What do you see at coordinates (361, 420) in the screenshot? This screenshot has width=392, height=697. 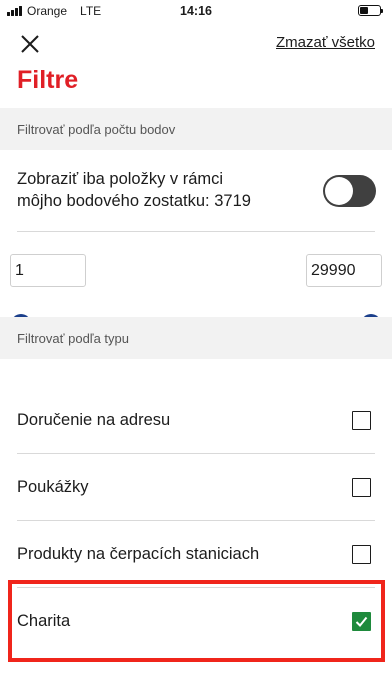 I see `delivery-checkbox` at bounding box center [361, 420].